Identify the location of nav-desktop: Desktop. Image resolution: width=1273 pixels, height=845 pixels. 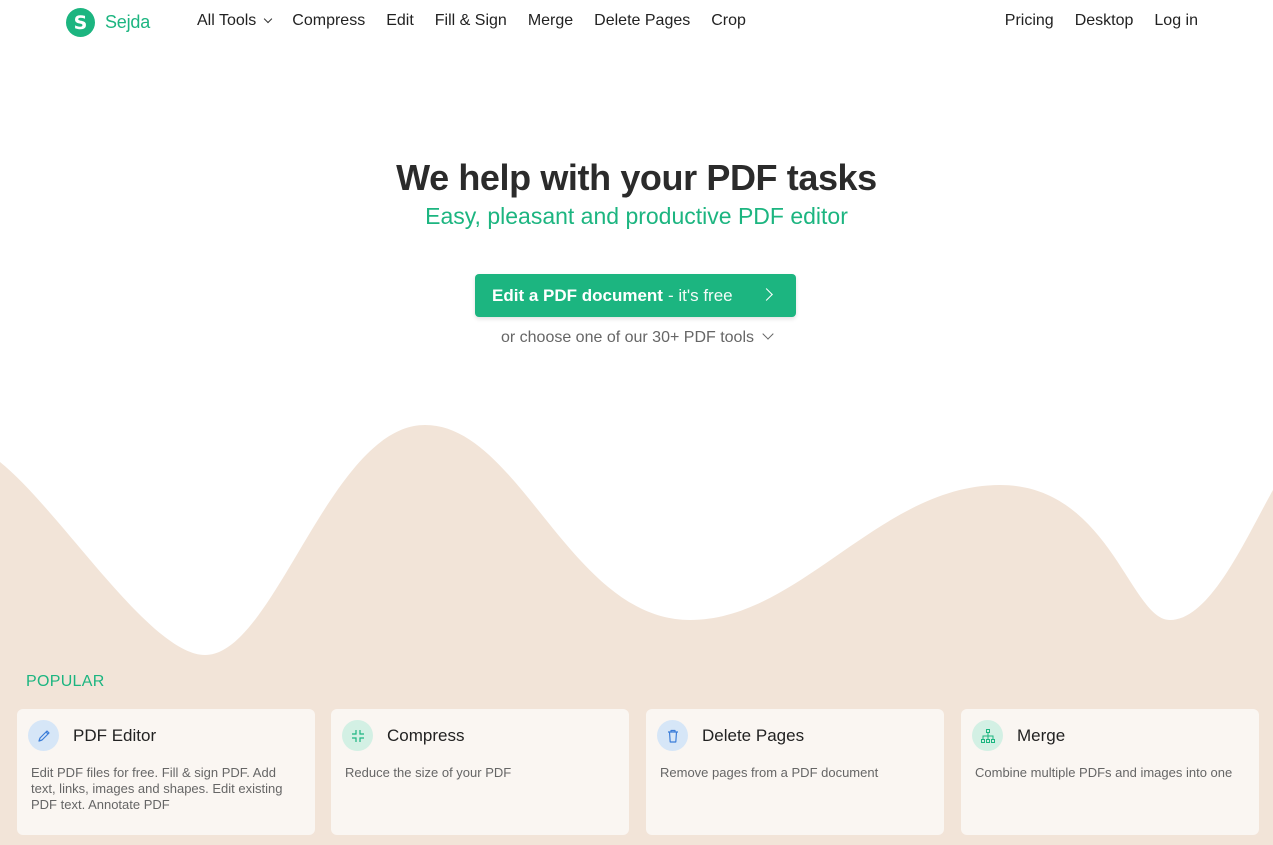
(1104, 21).